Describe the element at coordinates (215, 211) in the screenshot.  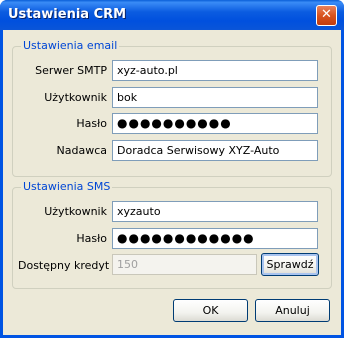
I see `sms-user-input: xyzauto` at that location.